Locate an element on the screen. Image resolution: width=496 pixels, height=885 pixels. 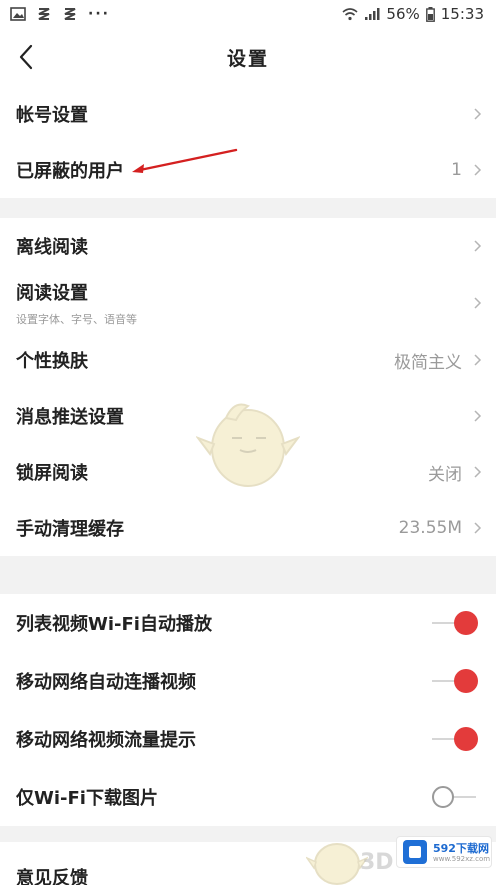
push-settings-row: 消息推送设置 is located at coordinates (248, 416).